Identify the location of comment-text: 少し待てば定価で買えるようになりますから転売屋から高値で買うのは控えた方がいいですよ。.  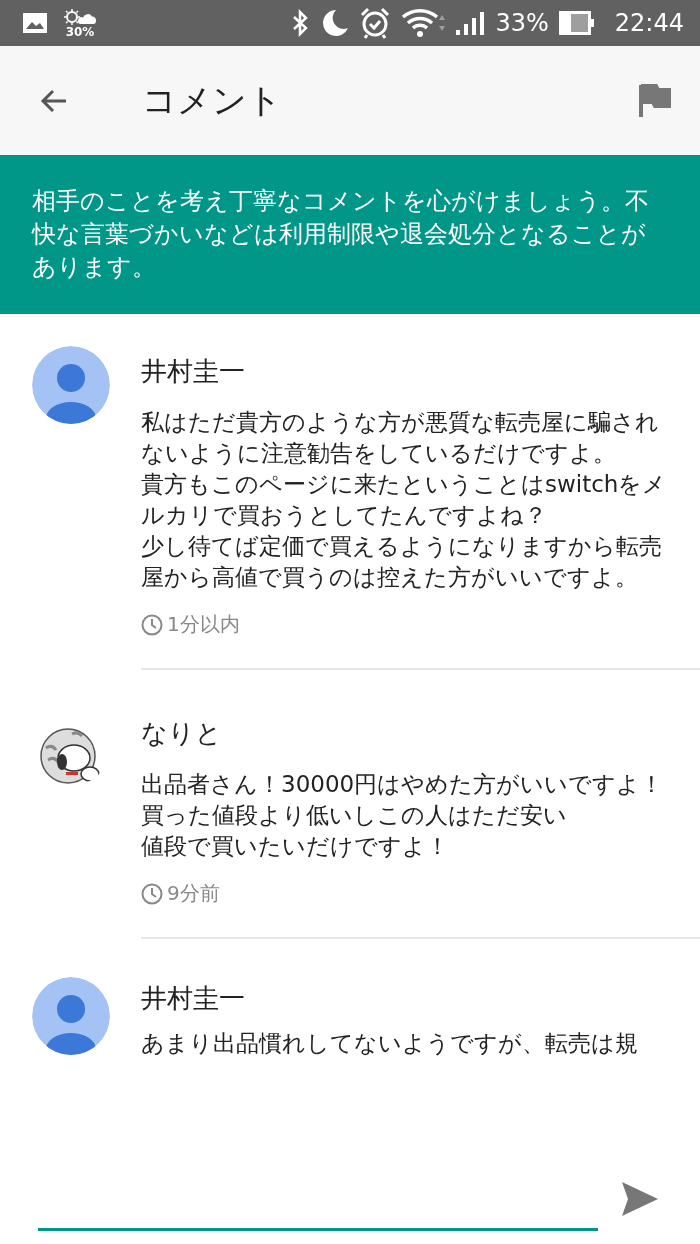
(402, 562).